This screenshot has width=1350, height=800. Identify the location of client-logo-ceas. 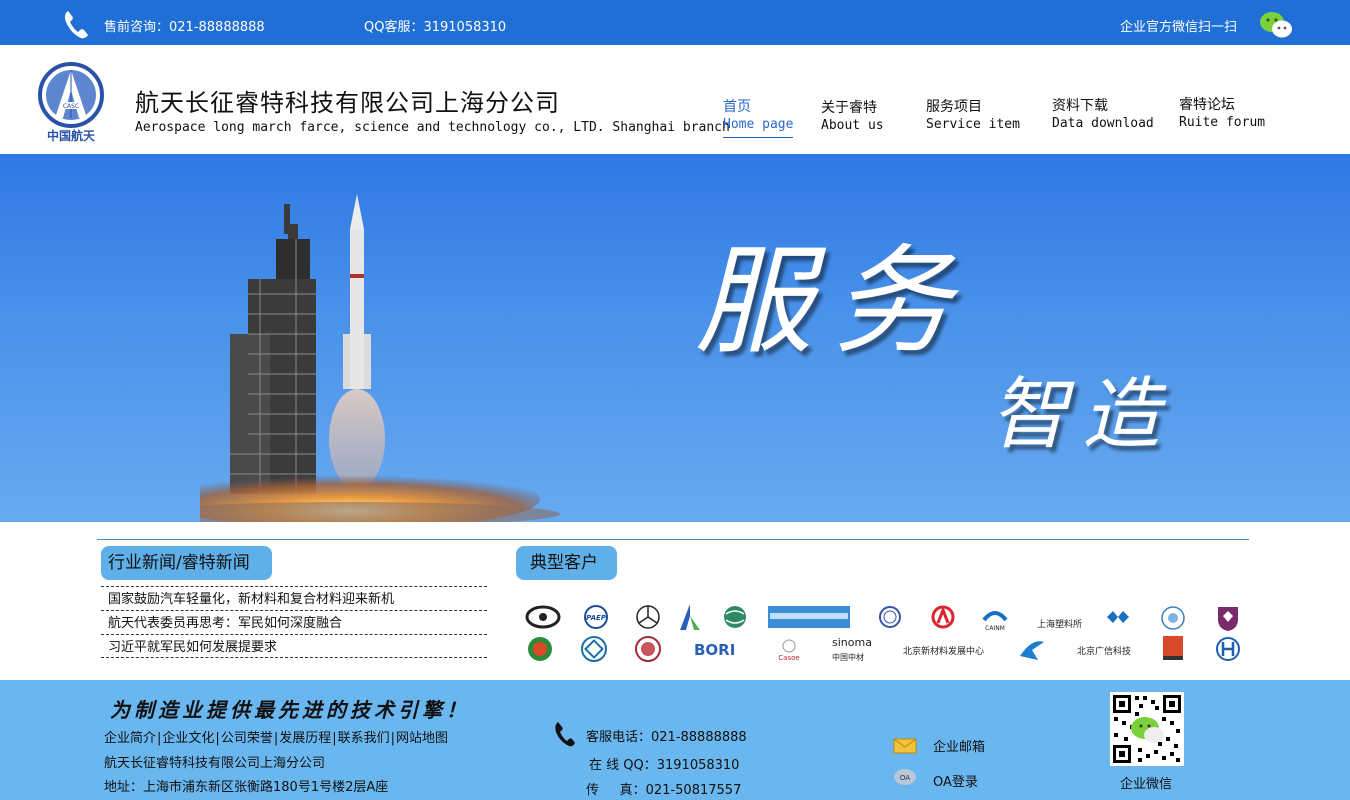
(890, 617).